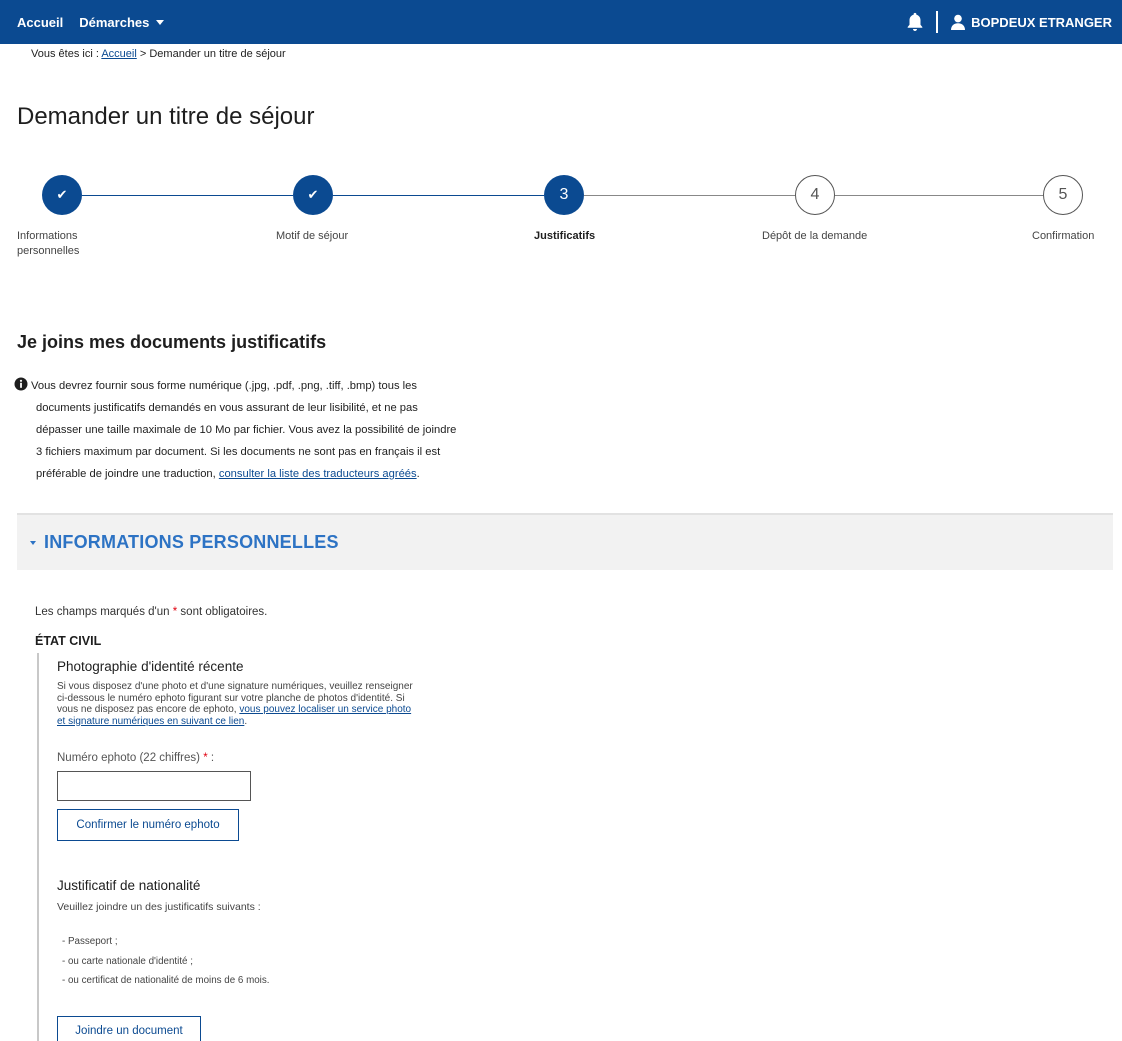 The image size is (1122, 1041). I want to click on step-4-label: Dépôt de la demande, so click(815, 236).